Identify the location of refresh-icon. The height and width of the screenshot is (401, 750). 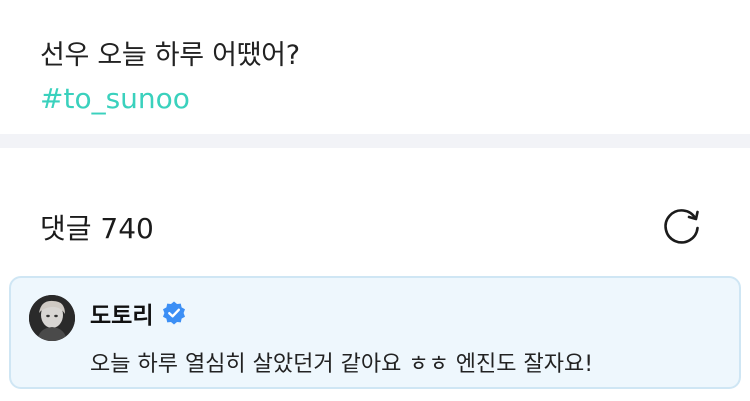
(682, 225).